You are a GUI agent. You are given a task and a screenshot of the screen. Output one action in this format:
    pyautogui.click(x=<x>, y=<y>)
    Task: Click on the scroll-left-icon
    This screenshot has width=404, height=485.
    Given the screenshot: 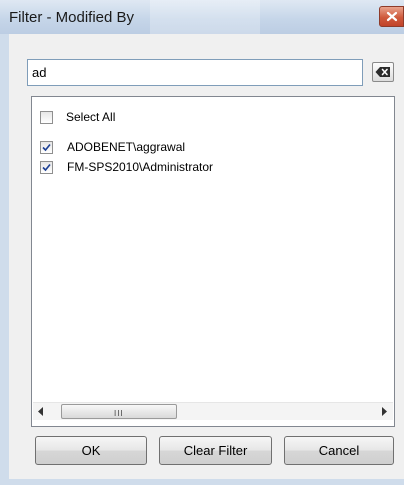 What is the action you would take?
    pyautogui.click(x=40, y=411)
    